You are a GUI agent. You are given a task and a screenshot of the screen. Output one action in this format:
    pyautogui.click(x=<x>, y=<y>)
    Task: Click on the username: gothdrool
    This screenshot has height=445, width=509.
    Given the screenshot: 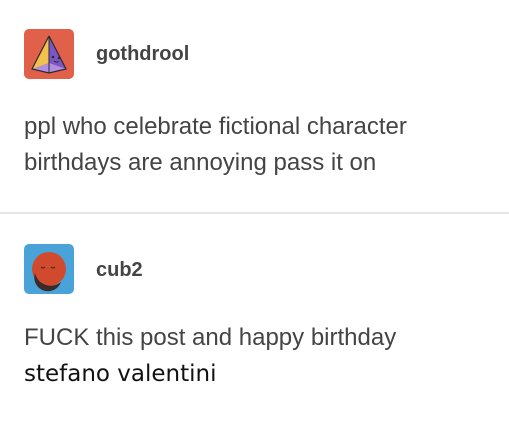 What is the action you would take?
    pyautogui.click(x=142, y=54)
    